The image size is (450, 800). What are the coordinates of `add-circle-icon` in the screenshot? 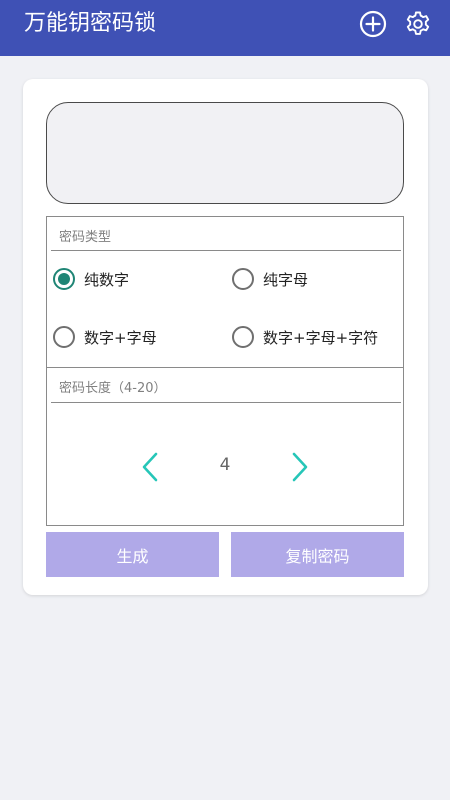 It's located at (373, 24).